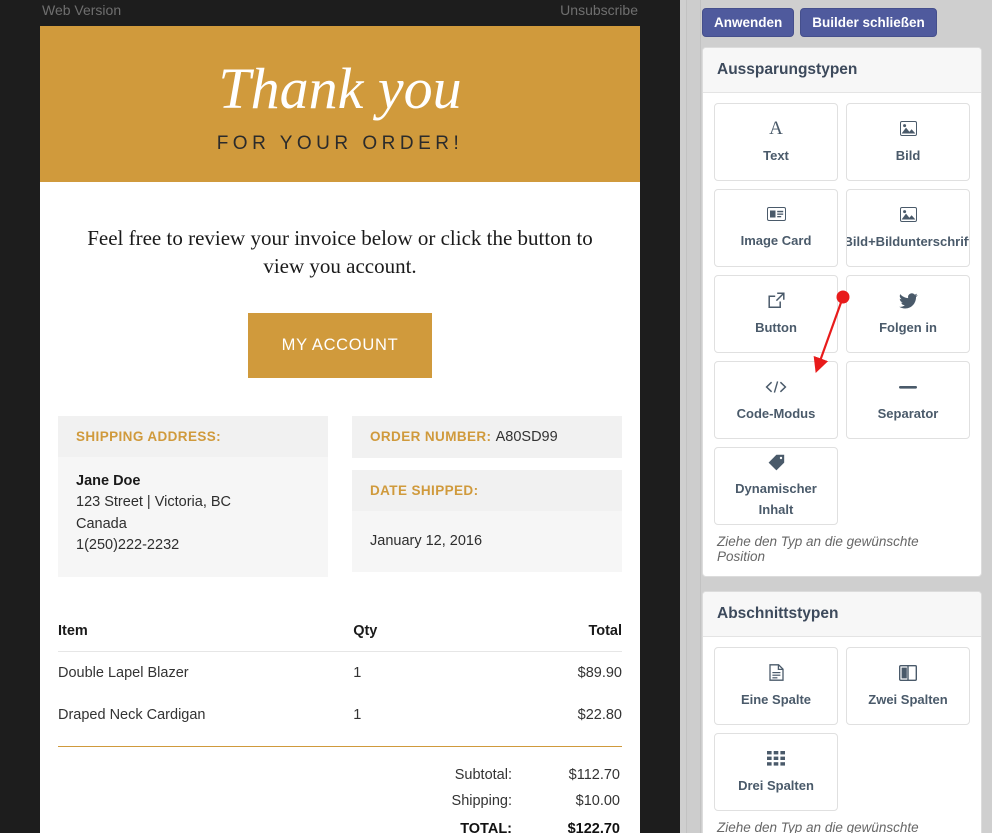 This screenshot has width=992, height=833. Describe the element at coordinates (128, 545) in the screenshot. I see `customer-phone: 1(250)222-2232` at that location.